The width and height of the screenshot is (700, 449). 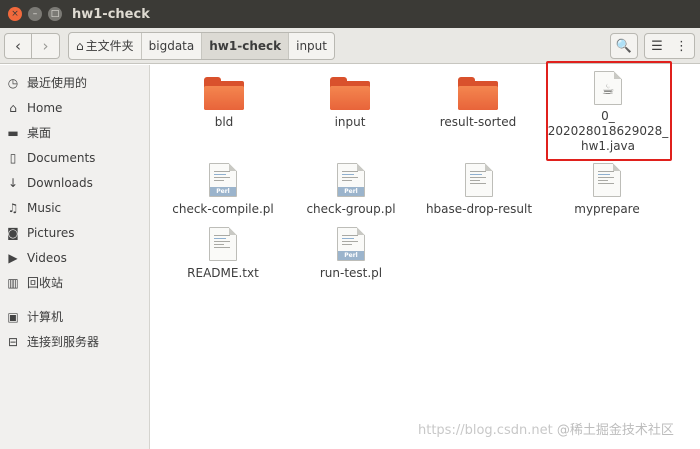 I want to click on sidebar-item-recent: ◷ 最近使用的, so click(x=74, y=82).